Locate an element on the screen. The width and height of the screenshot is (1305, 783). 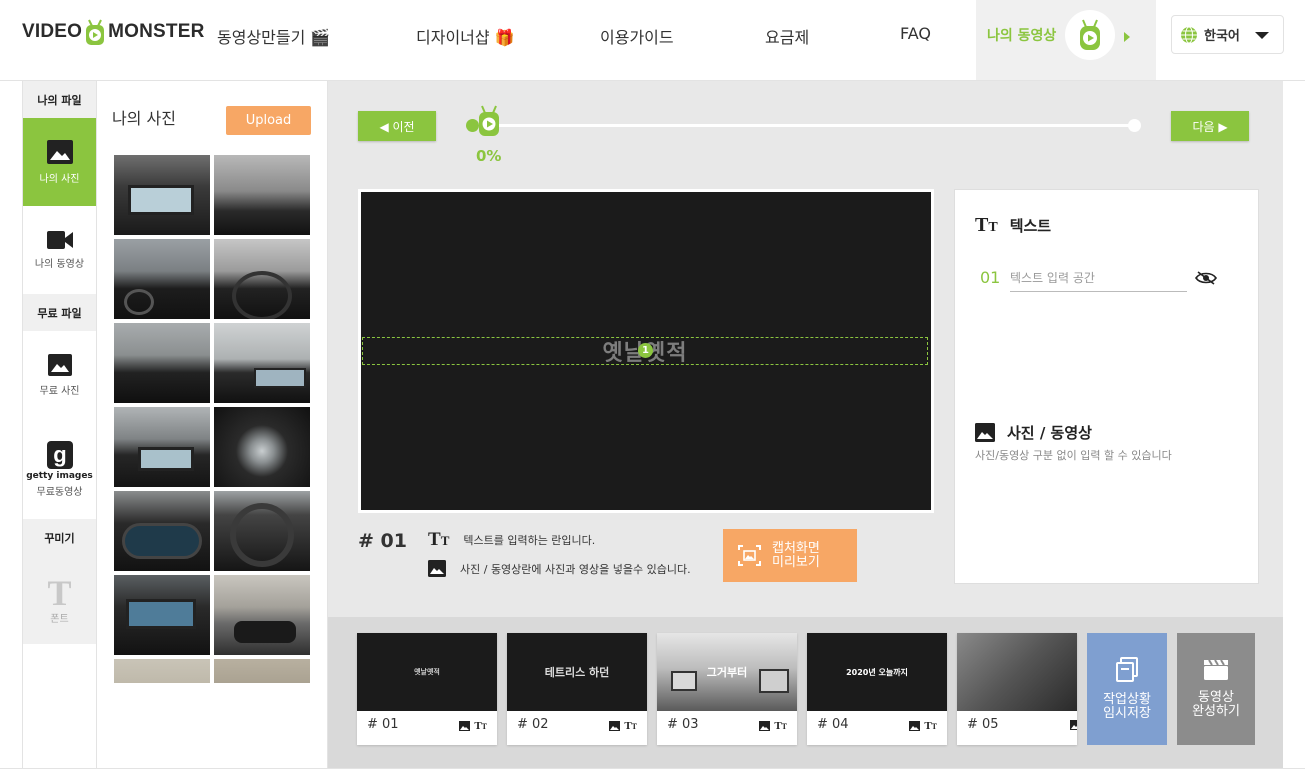
language-select: 한국어 is located at coordinates (1227, 34).